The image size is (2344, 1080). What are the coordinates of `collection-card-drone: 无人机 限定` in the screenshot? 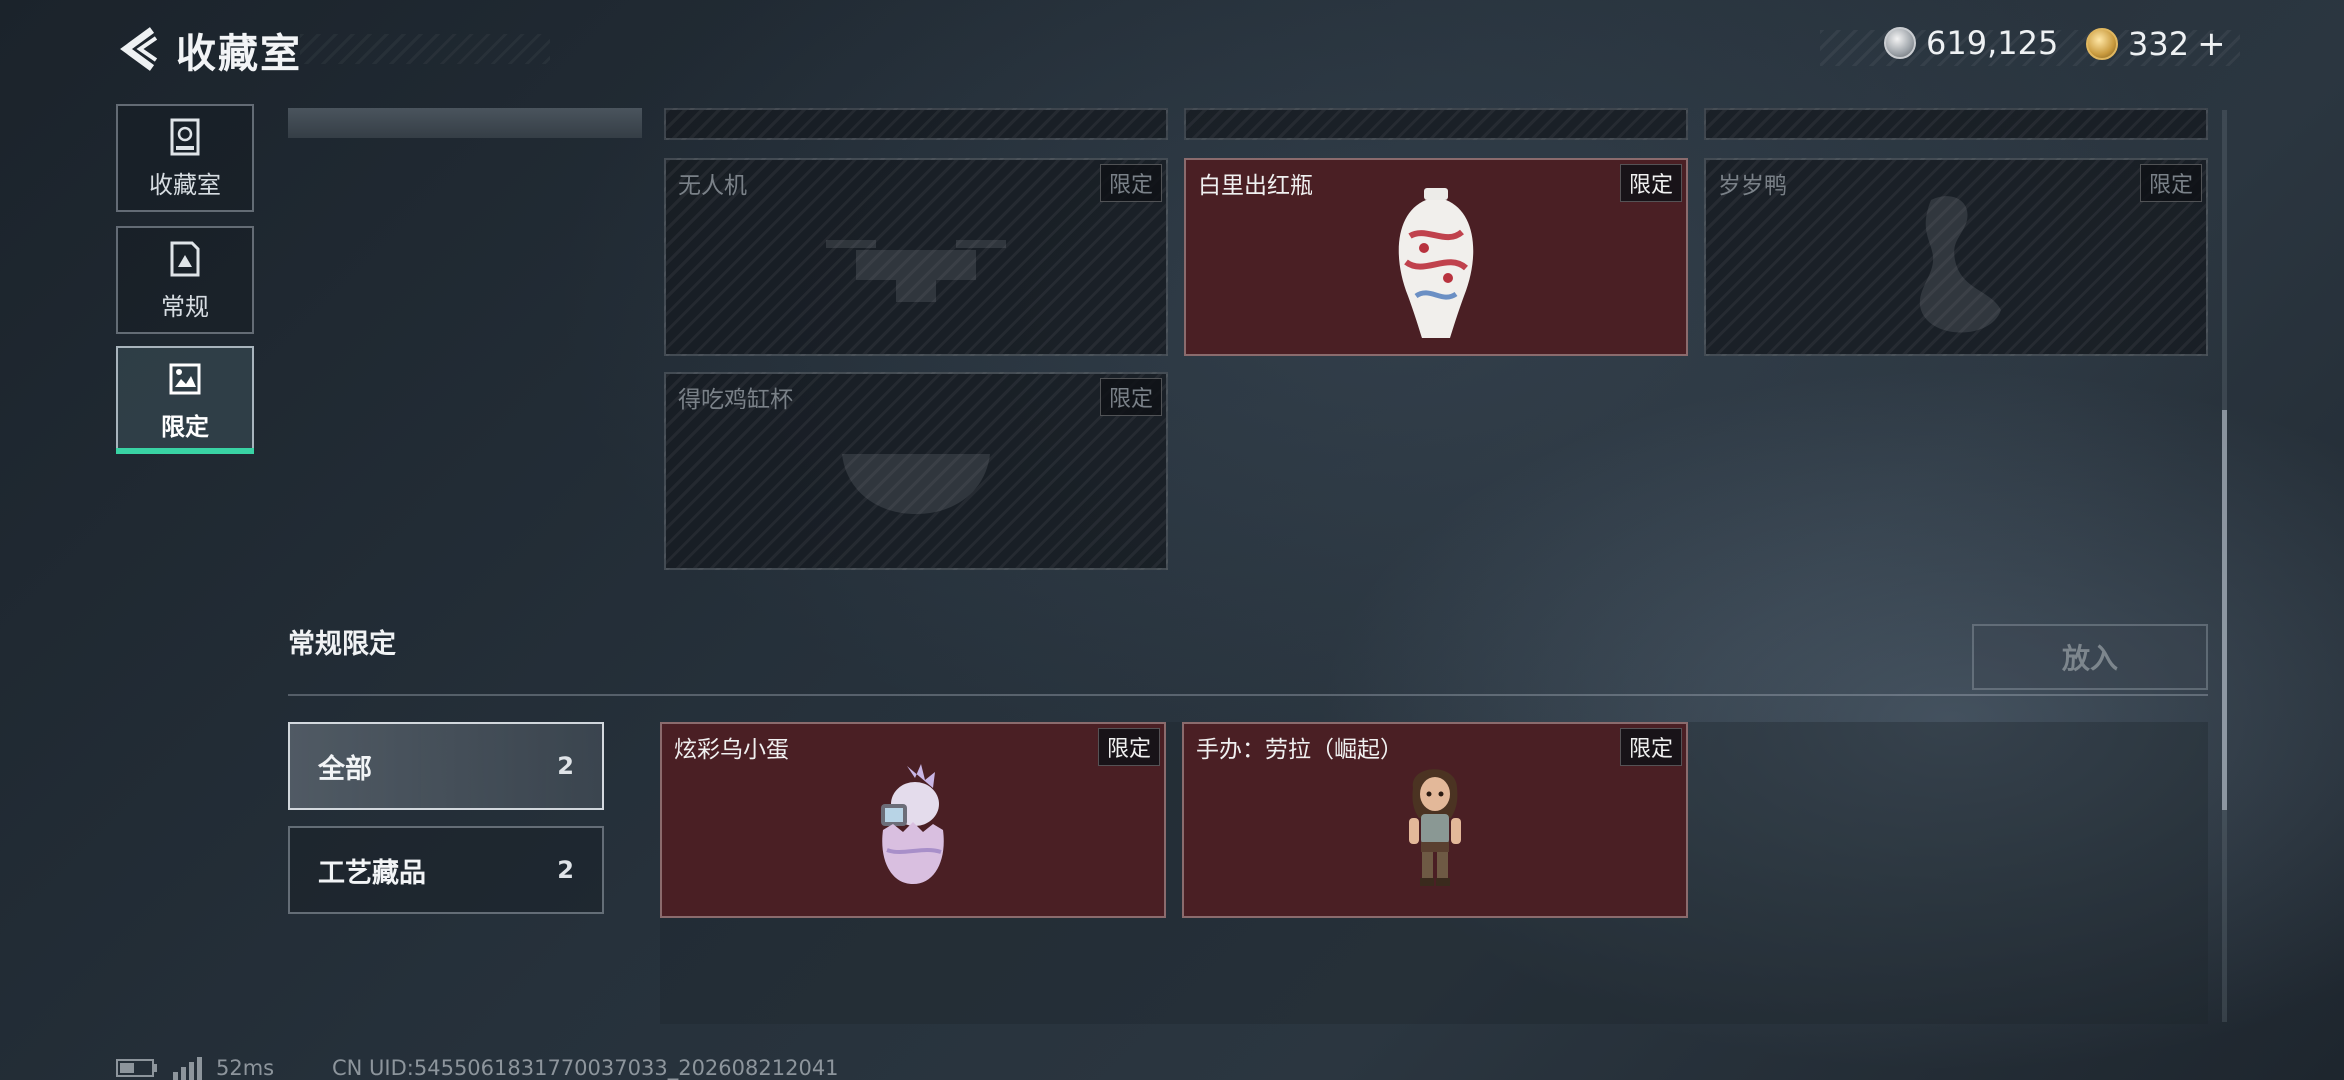 It's located at (916, 257).